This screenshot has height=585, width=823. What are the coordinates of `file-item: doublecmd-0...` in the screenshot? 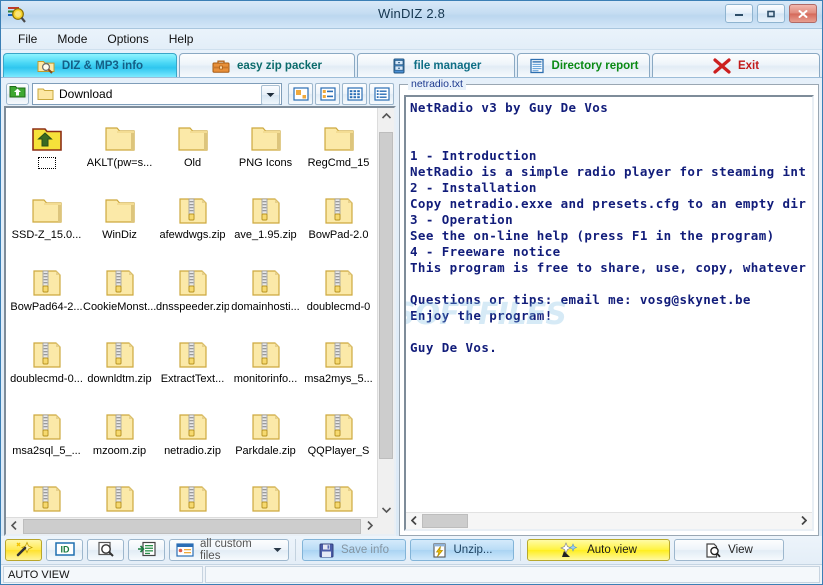 It's located at (46, 364).